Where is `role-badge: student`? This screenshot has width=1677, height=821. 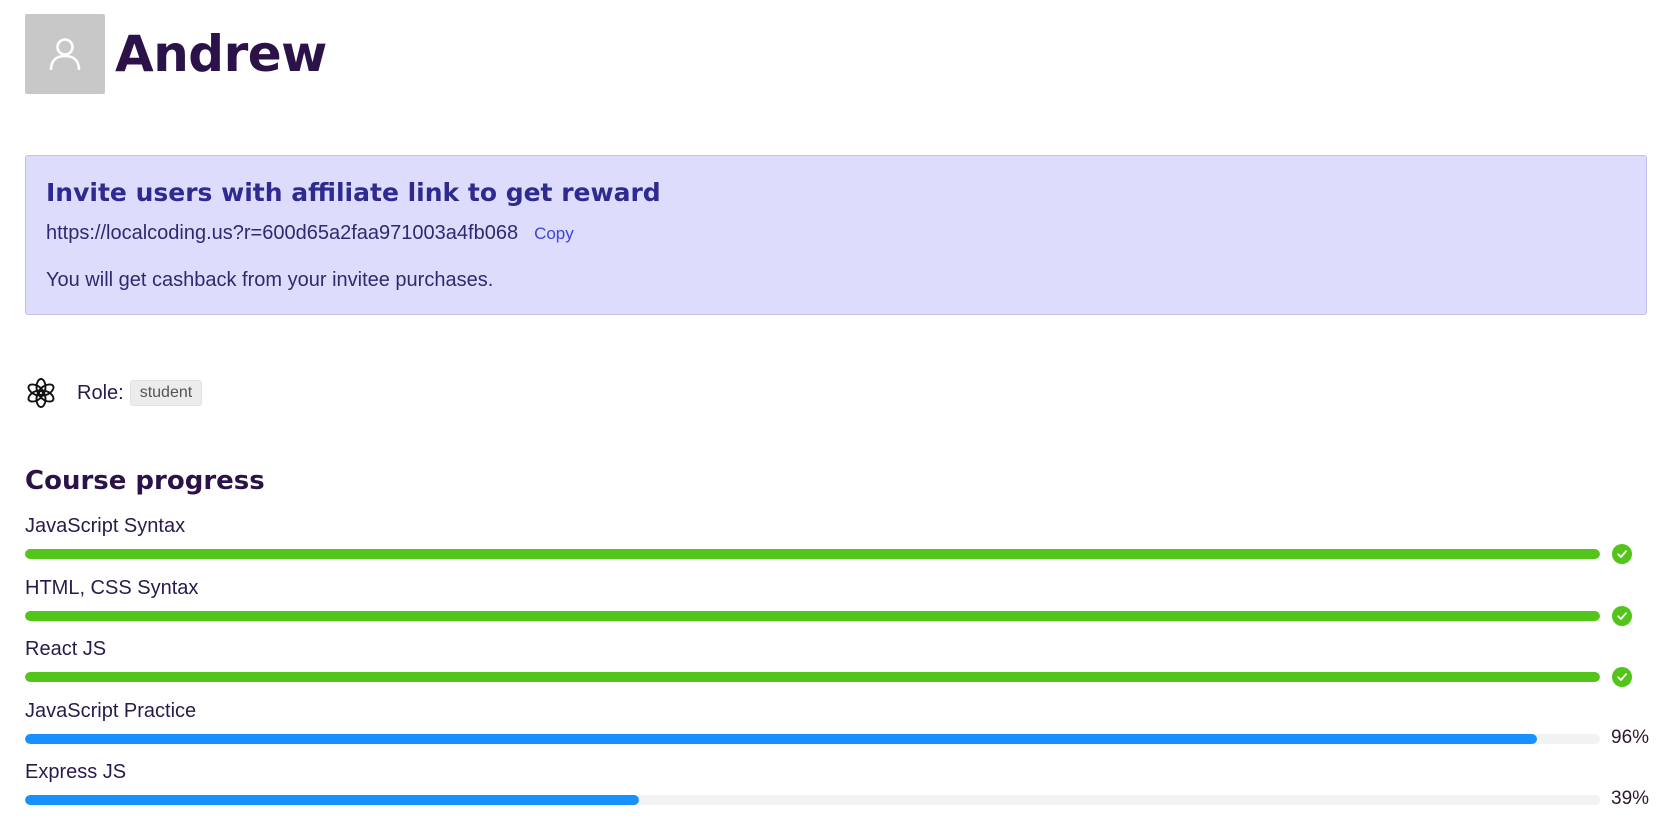 role-badge: student is located at coordinates (166, 393).